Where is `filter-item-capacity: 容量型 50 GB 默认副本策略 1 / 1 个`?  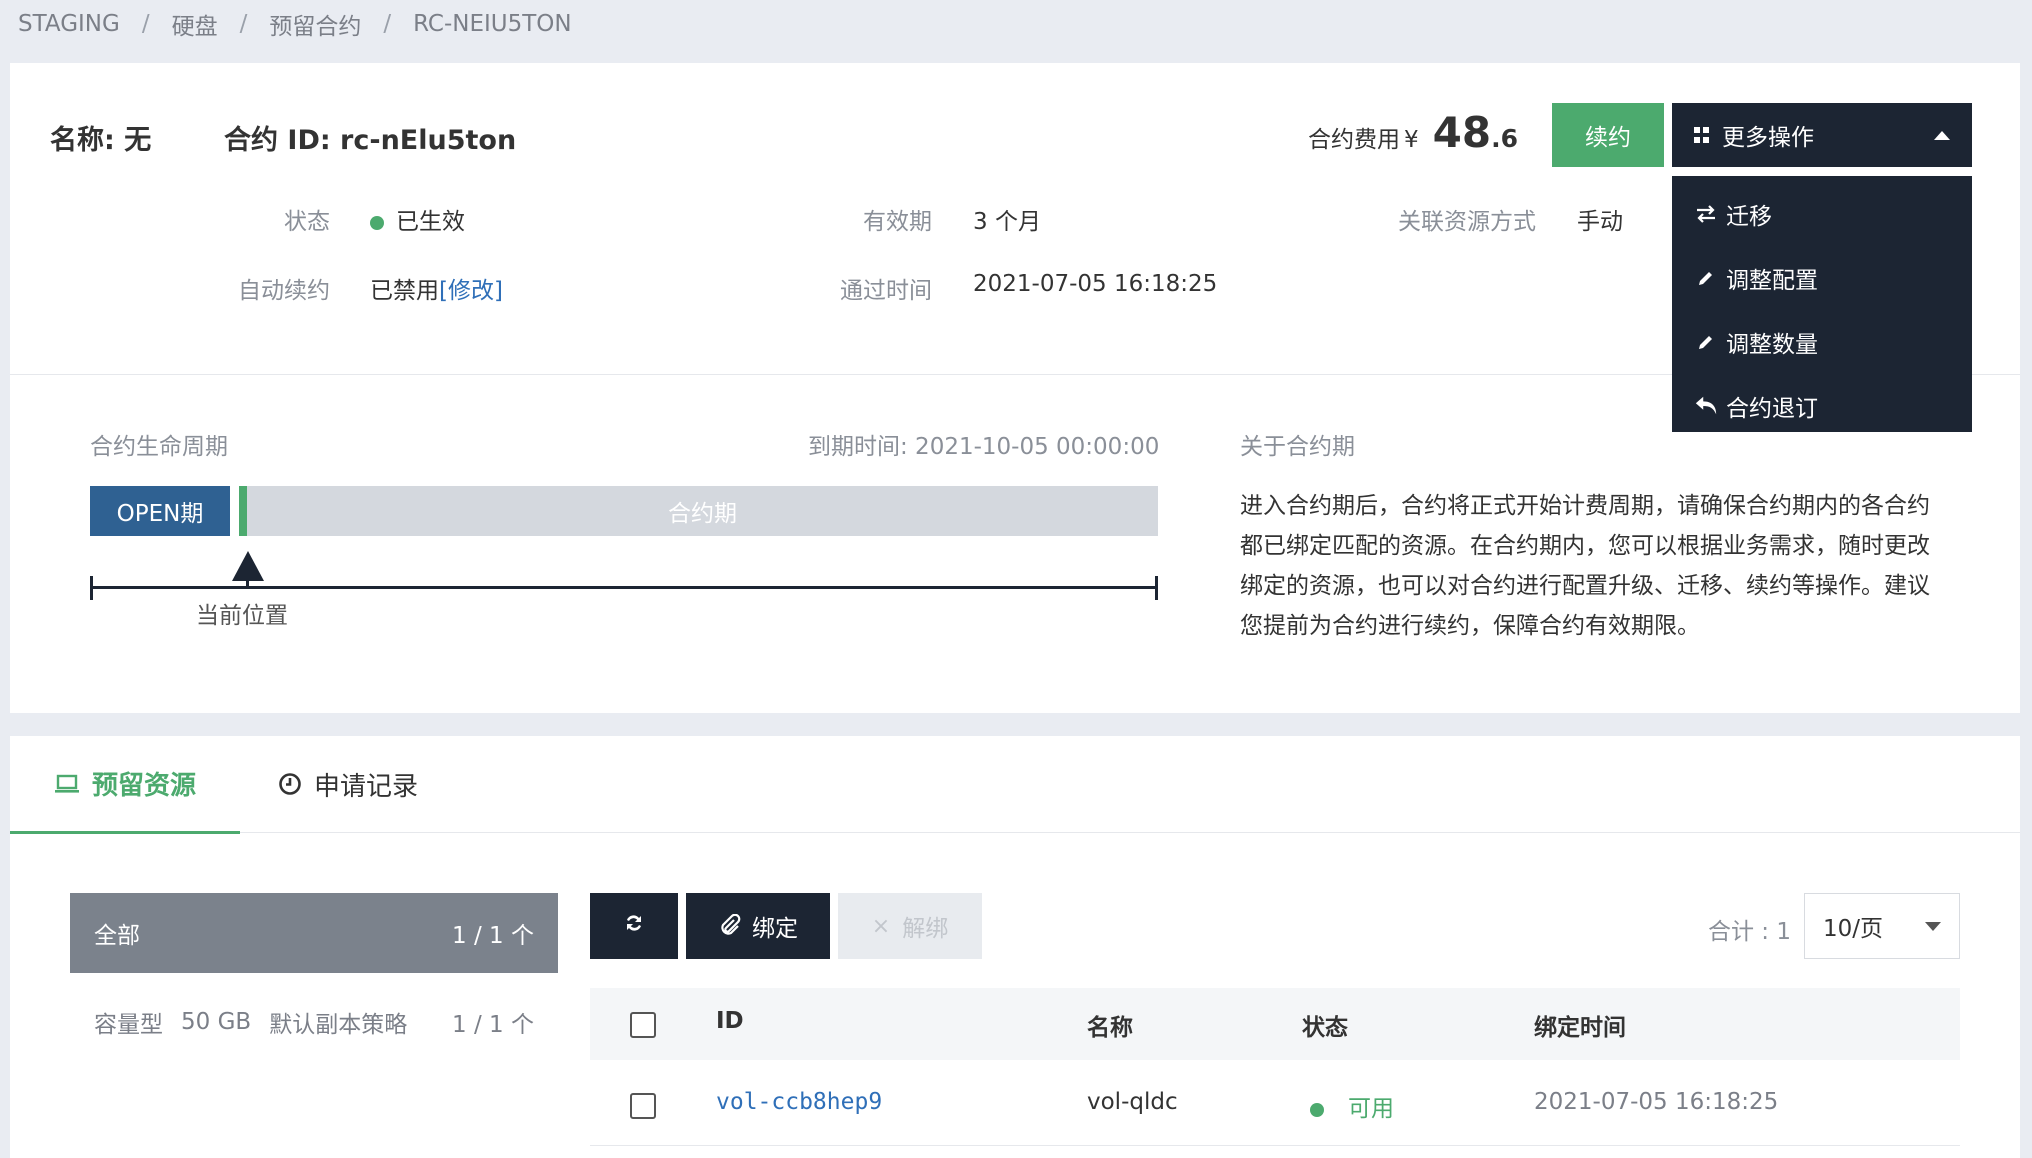 filter-item-capacity: 容量型 50 GB 默认副本策略 1 / 1 个 is located at coordinates (314, 1022).